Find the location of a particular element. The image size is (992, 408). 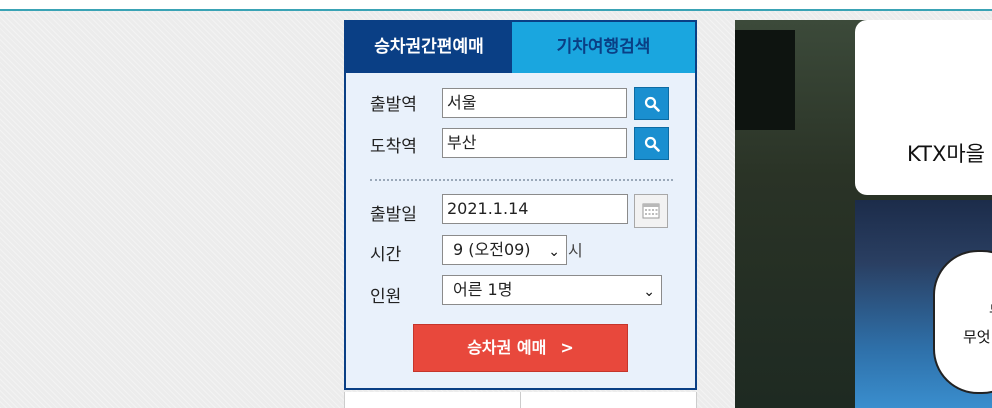

banner-card: KTX마을 is located at coordinates (923, 107).